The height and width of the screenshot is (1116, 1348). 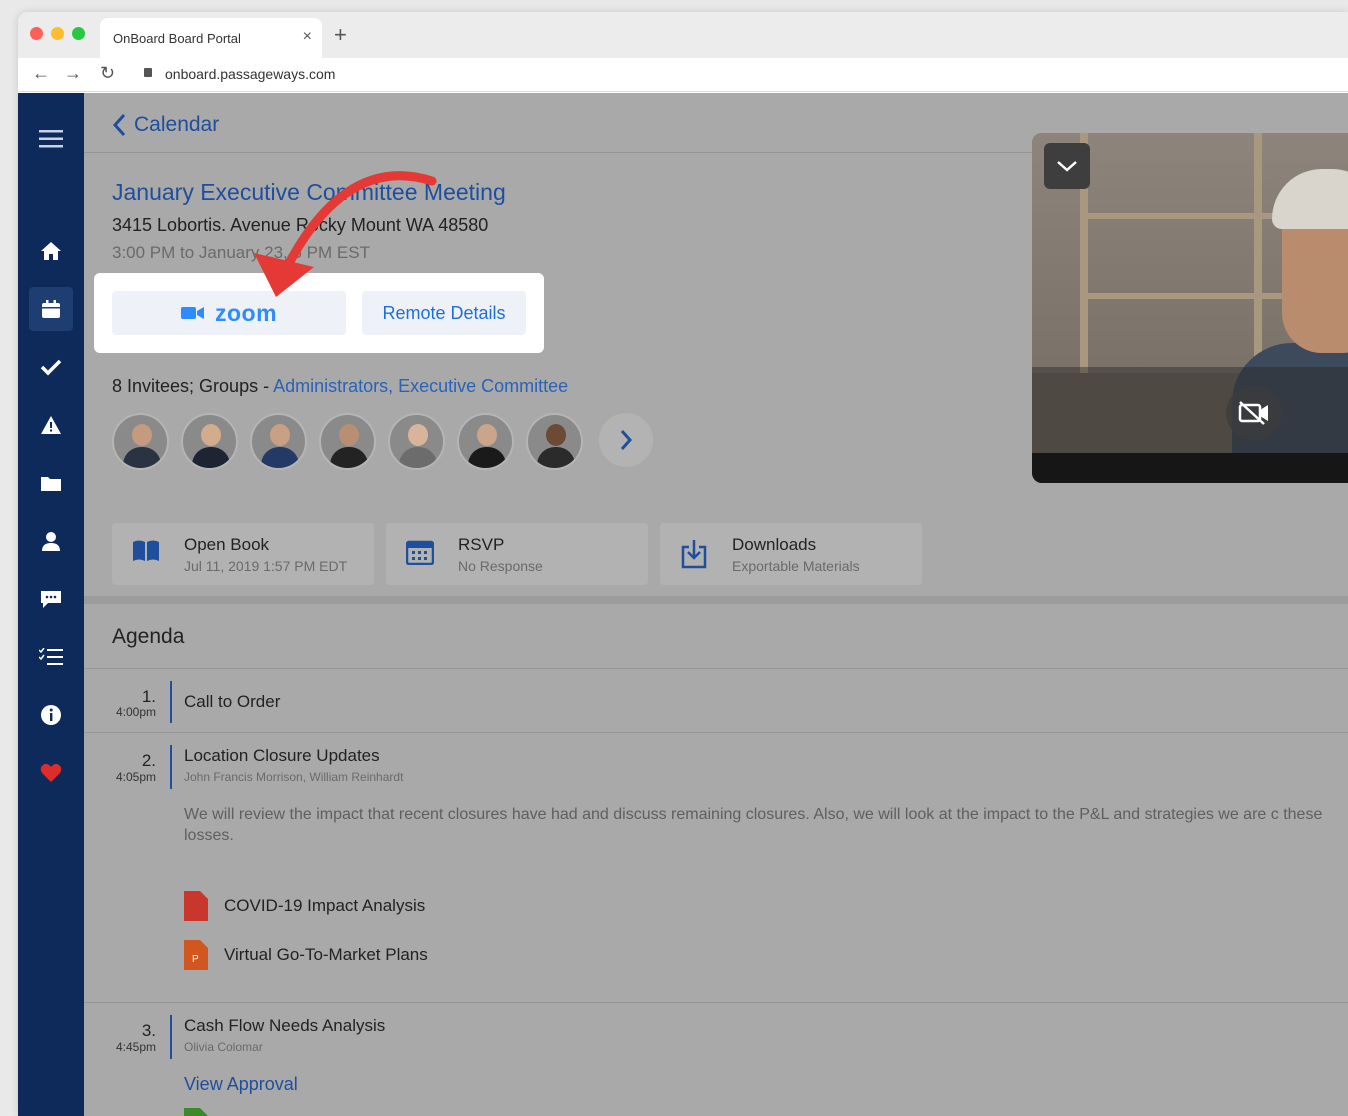 I want to click on invitee-groups-link: Administrators, Executive Committee, so click(x=420, y=386).